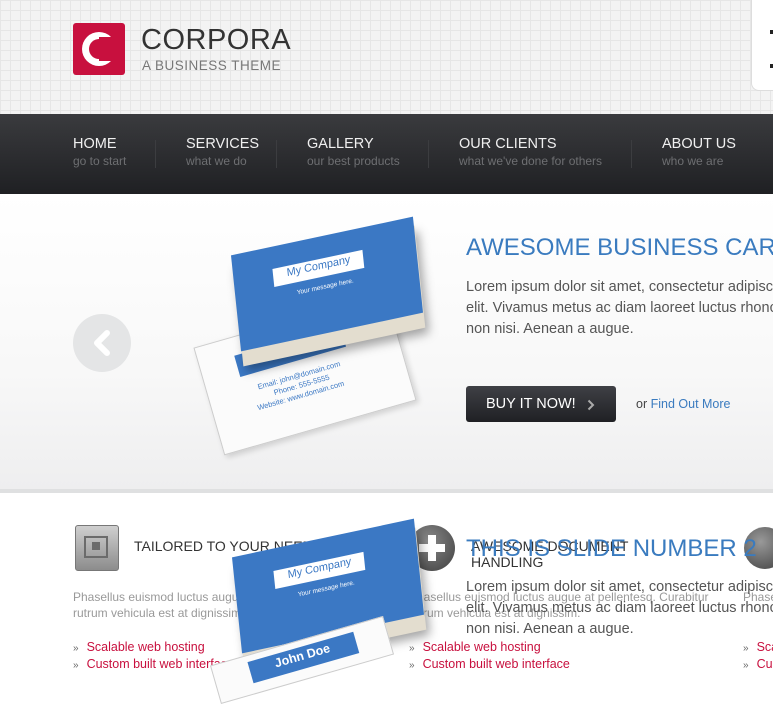 The height and width of the screenshot is (704, 773). What do you see at coordinates (97, 548) in the screenshot?
I see `archive-box-icon` at bounding box center [97, 548].